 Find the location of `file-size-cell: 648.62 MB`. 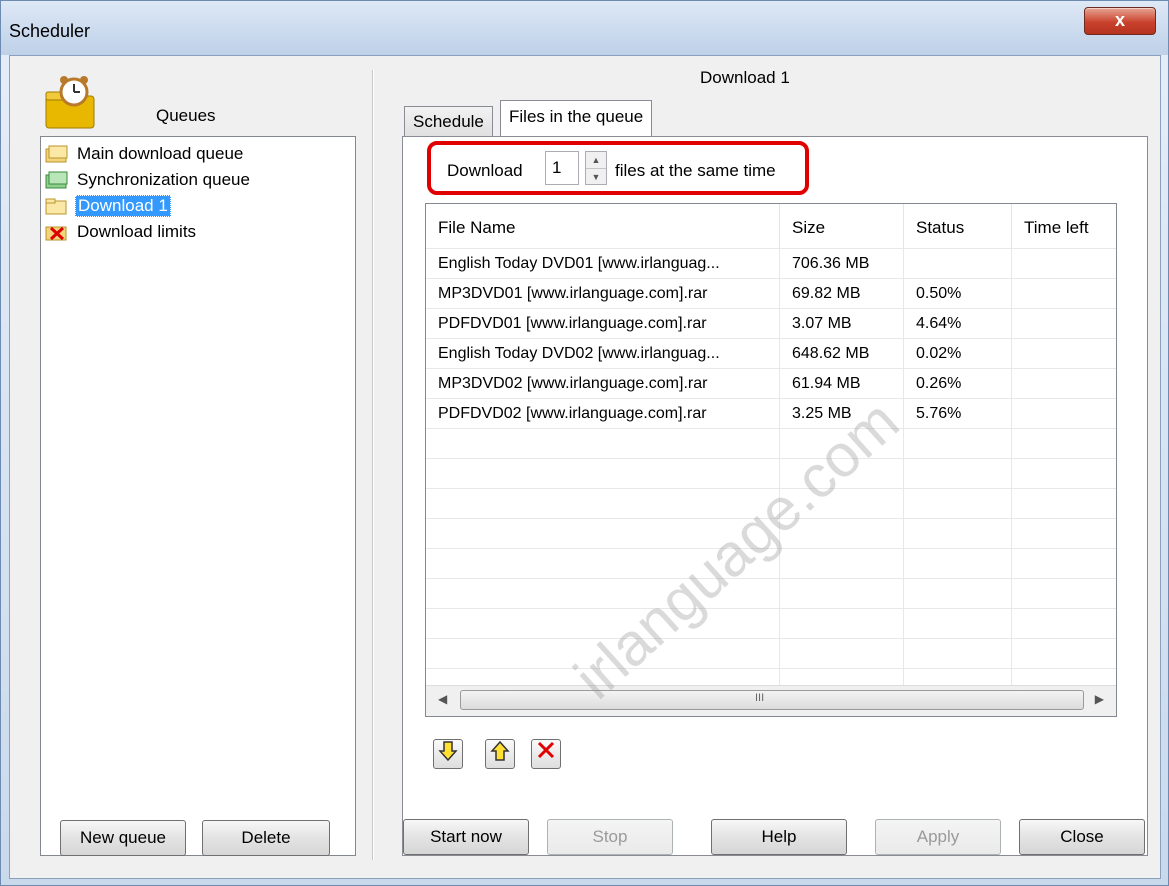

file-size-cell: 648.62 MB is located at coordinates (842, 354).